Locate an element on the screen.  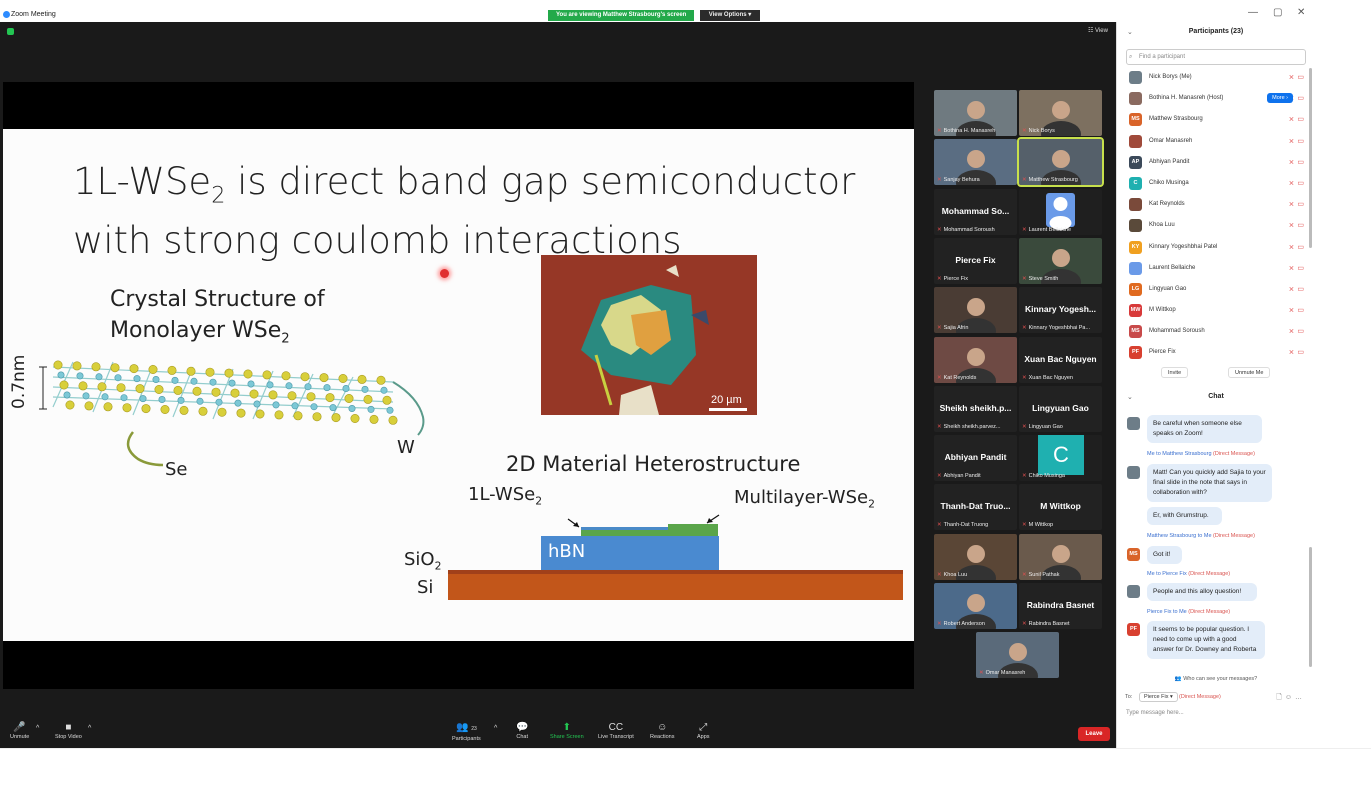
more-button: More › is located at coordinates (1280, 98).